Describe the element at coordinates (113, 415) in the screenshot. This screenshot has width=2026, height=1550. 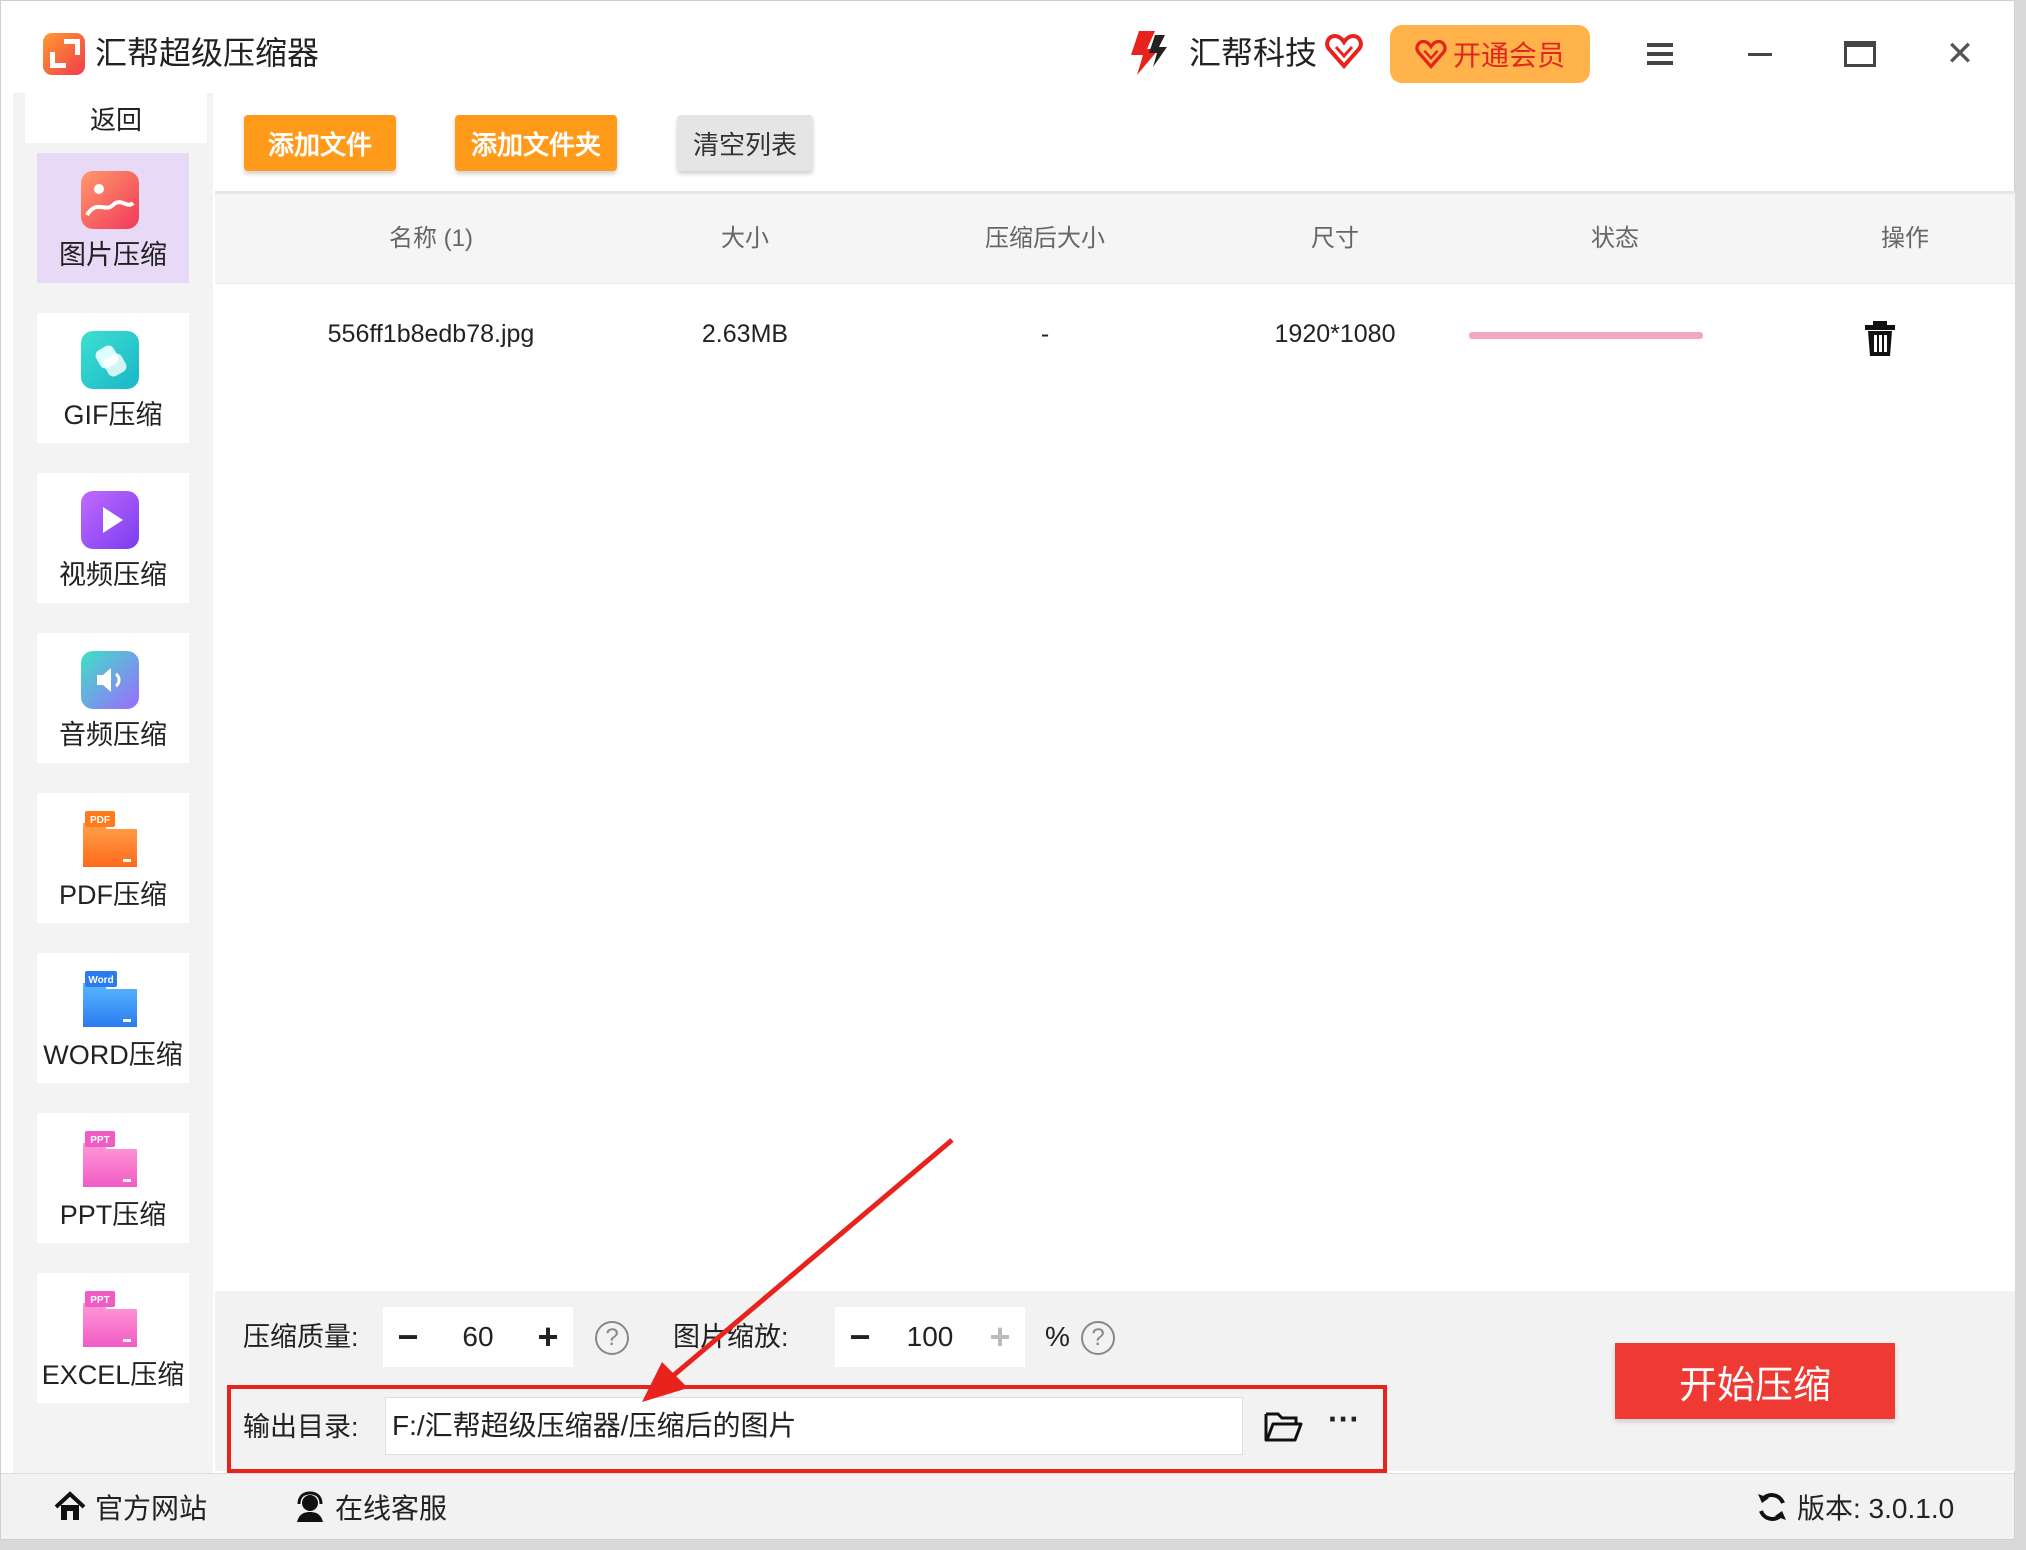
I see `sidebar-item-label: GIF压缩` at that location.